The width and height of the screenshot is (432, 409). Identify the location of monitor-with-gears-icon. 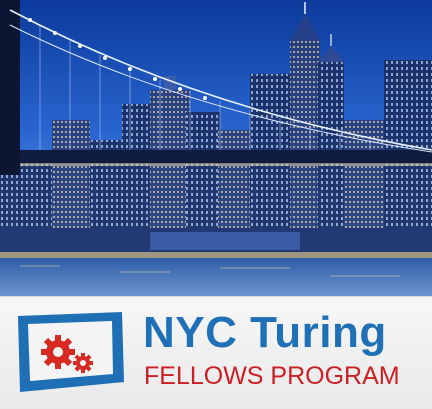
(71, 352).